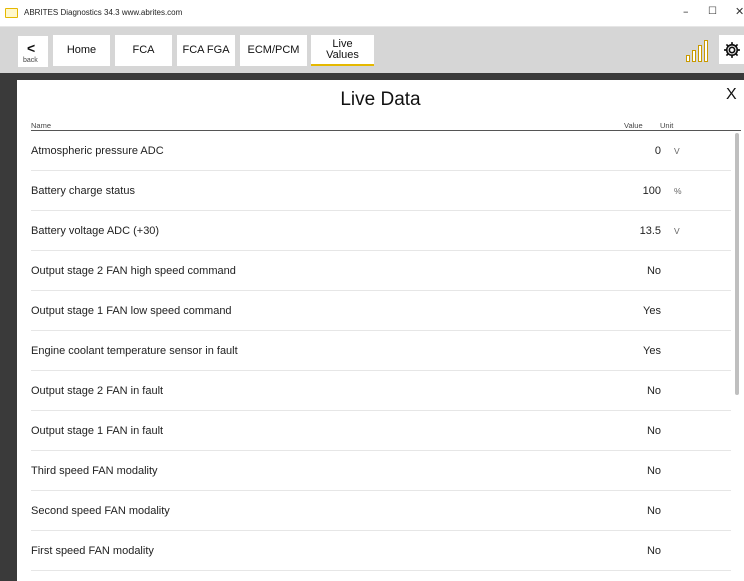 This screenshot has height=581, width=744. I want to click on column-header-unit: Unit, so click(667, 125).